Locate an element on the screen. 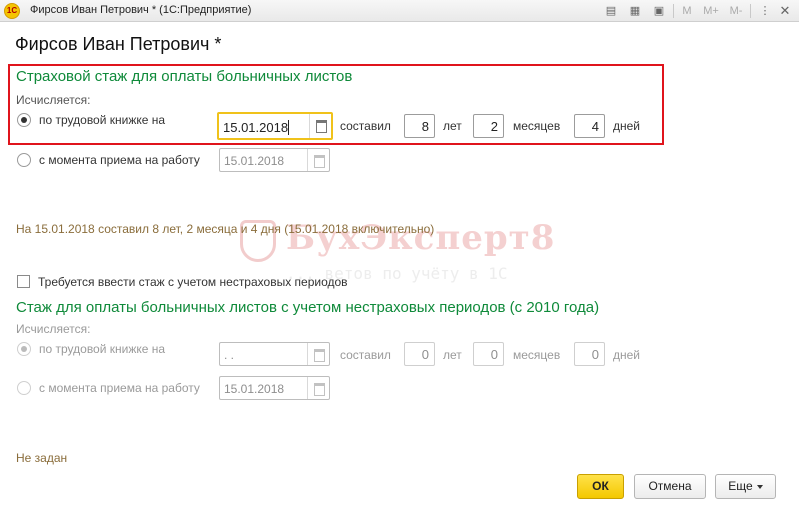 The image size is (799, 507). months-label: месяцев is located at coordinates (537, 126).